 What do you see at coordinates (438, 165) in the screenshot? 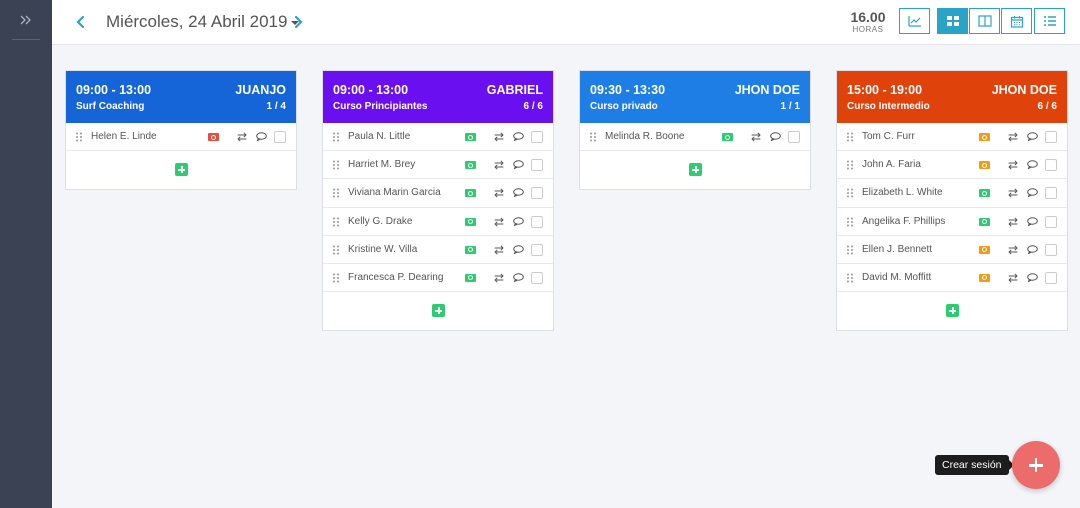
I see `student-row: Harriet M. Brey ⇄` at bounding box center [438, 165].